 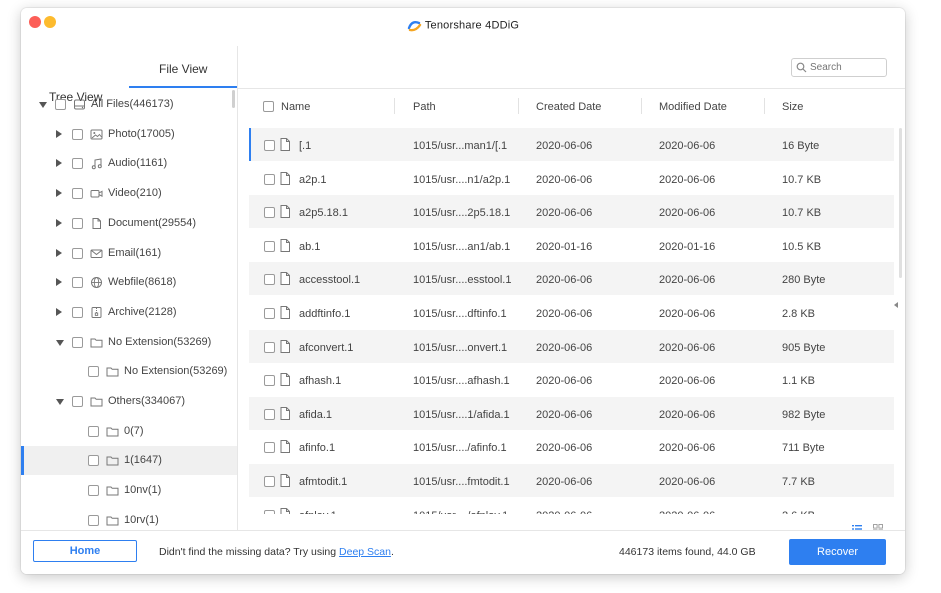 What do you see at coordinates (313, 179) in the screenshot?
I see `file-name: a2p.1` at bounding box center [313, 179].